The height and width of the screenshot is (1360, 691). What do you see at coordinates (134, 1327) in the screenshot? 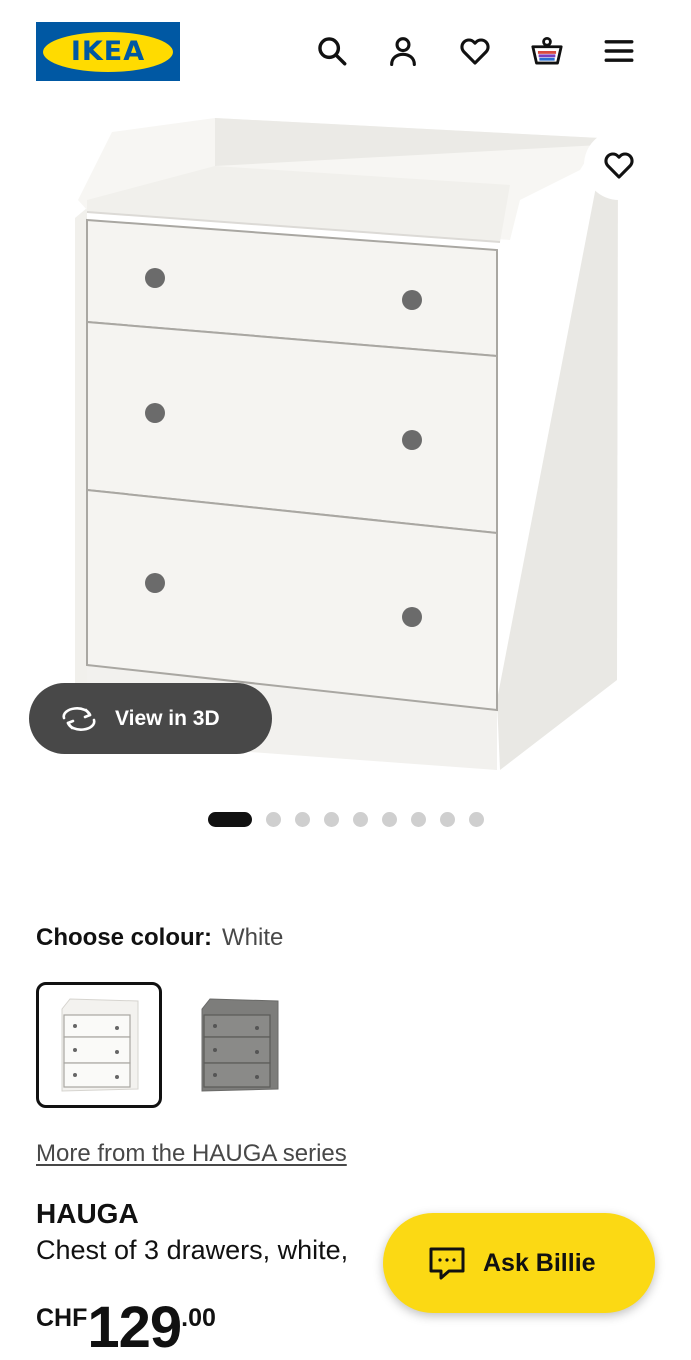
I see `price-integer: 129` at bounding box center [134, 1327].